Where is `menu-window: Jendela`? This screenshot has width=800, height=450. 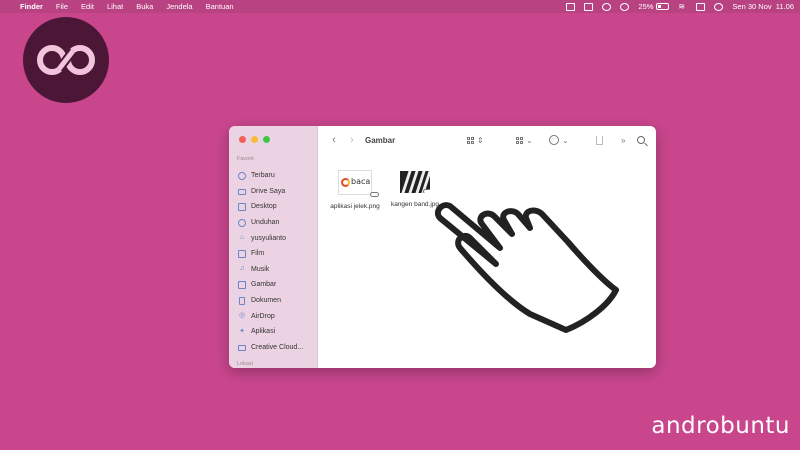 menu-window: Jendela is located at coordinates (179, 6).